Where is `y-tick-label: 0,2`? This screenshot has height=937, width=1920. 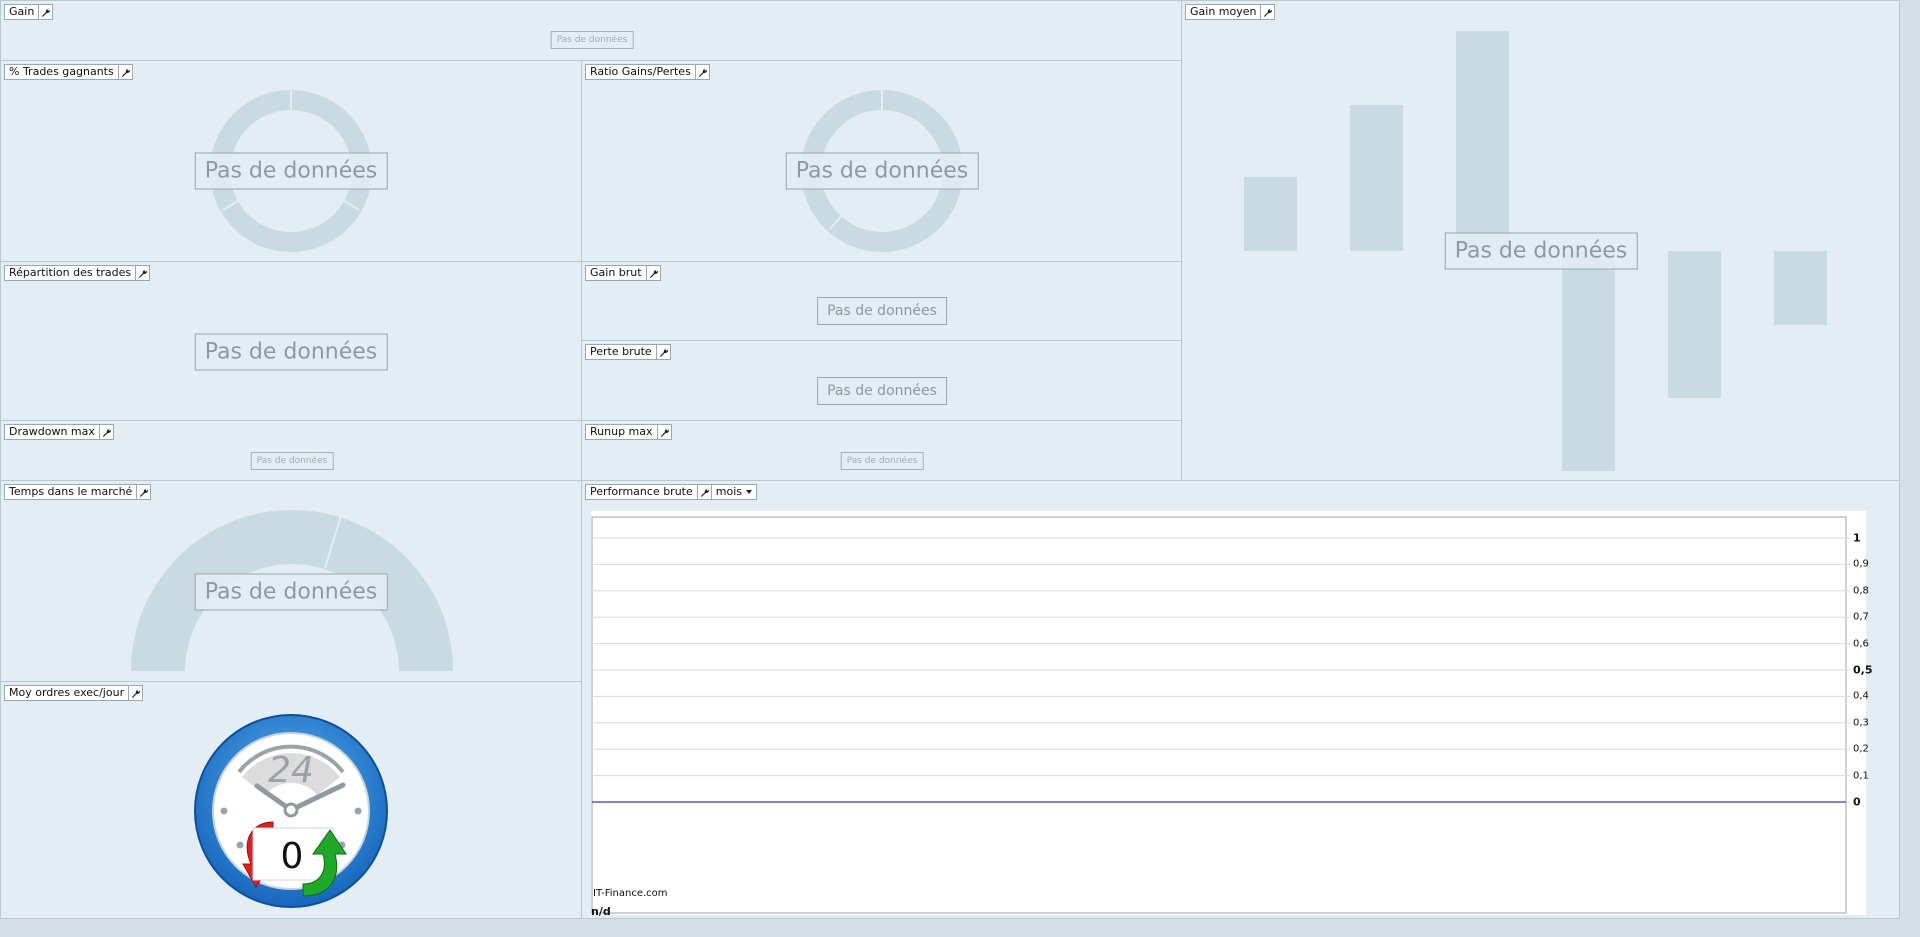
y-tick-label: 0,2 is located at coordinates (1861, 749).